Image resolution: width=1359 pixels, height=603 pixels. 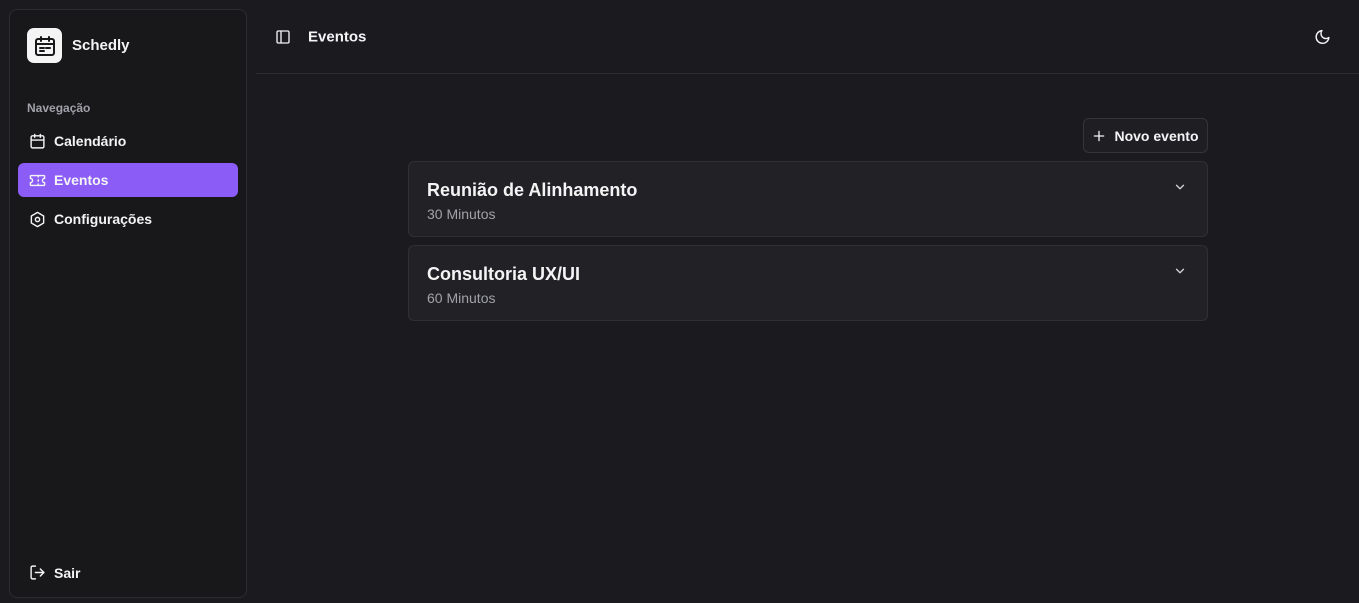 I want to click on sidebar-item-eventos: Eventos, so click(x=128, y=180).